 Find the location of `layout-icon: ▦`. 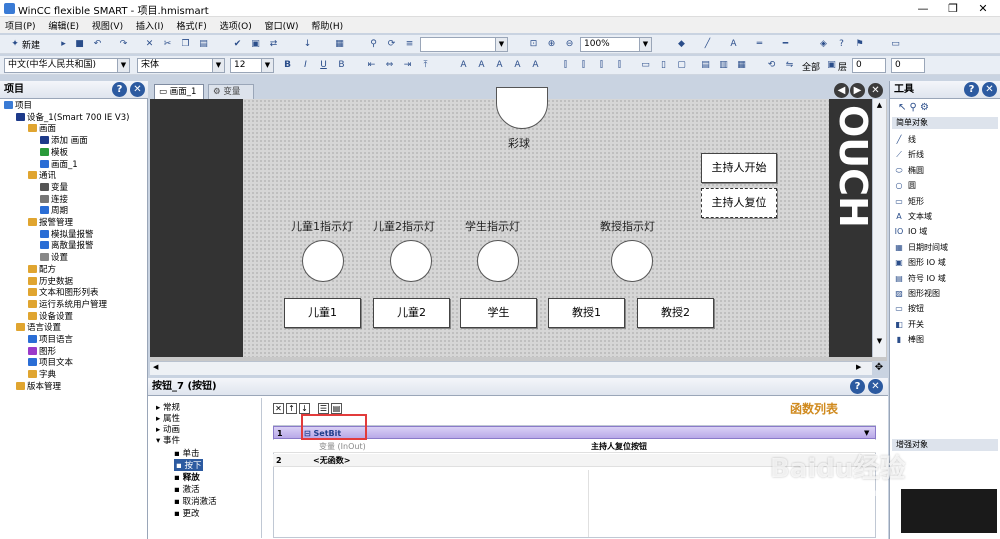

layout-icon: ▦ is located at coordinates (339, 44).